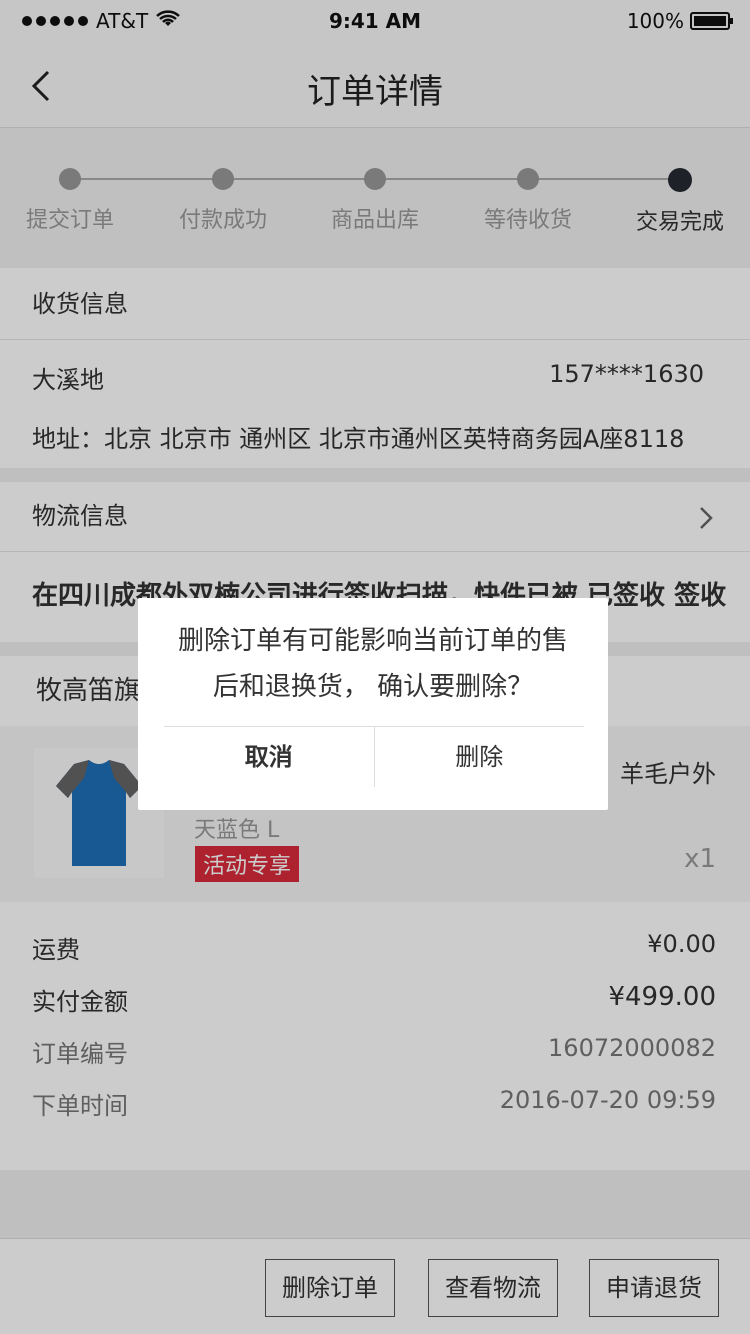 The image size is (750, 1334). What do you see at coordinates (373, 704) in the screenshot?
I see `delete-confirm-dialog: 删除订单有可能影响当前订单的售后和退换货， 确认要删除？ 取消 删除` at bounding box center [373, 704].